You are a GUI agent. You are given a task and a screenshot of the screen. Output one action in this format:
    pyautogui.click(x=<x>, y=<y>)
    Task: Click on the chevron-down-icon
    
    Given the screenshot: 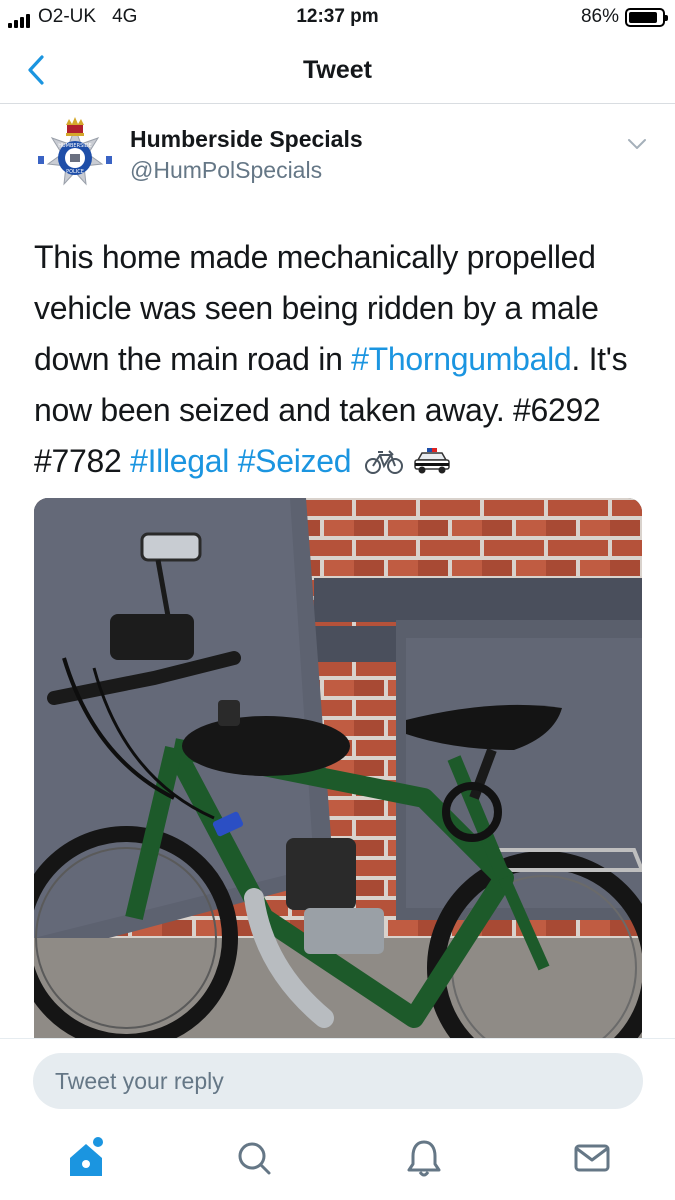 What is the action you would take?
    pyautogui.click(x=637, y=144)
    